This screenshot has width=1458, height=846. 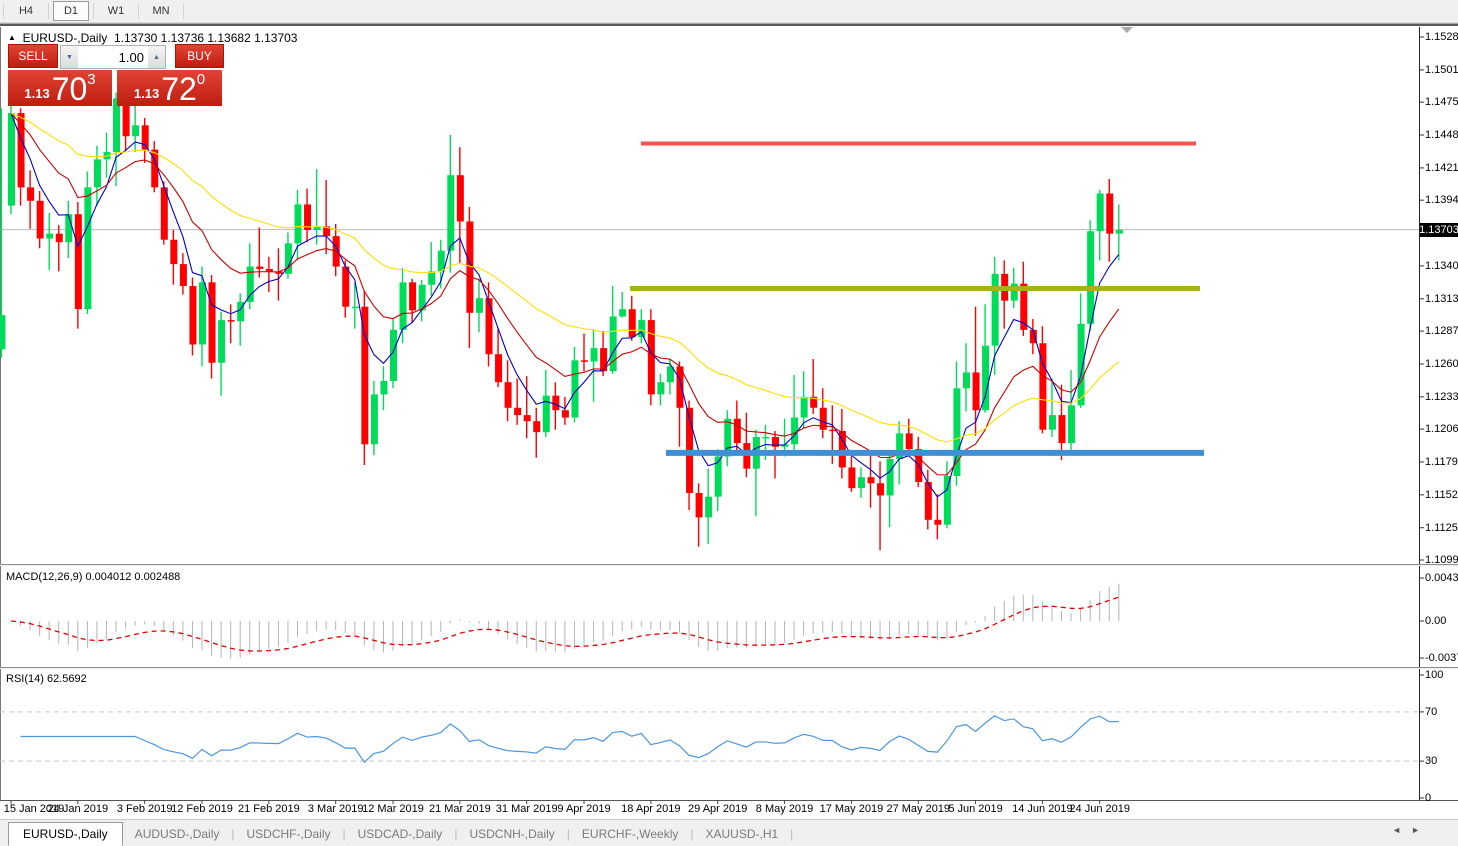 I want to click on sell-price-sup: 3, so click(x=91, y=79).